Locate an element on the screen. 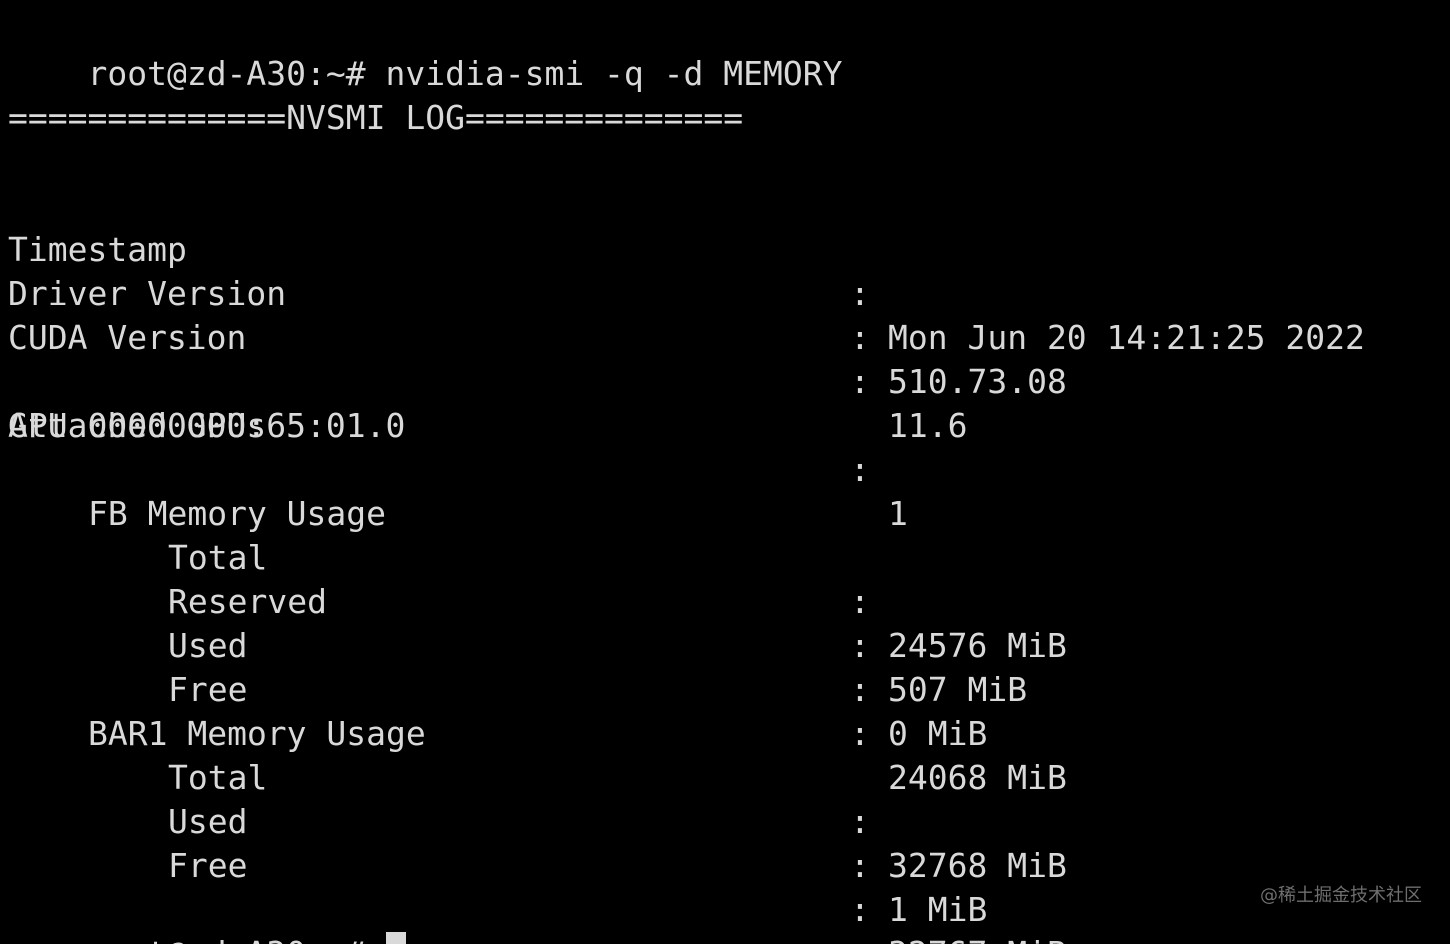  row-value: 1 MiB is located at coordinates (938, 909).